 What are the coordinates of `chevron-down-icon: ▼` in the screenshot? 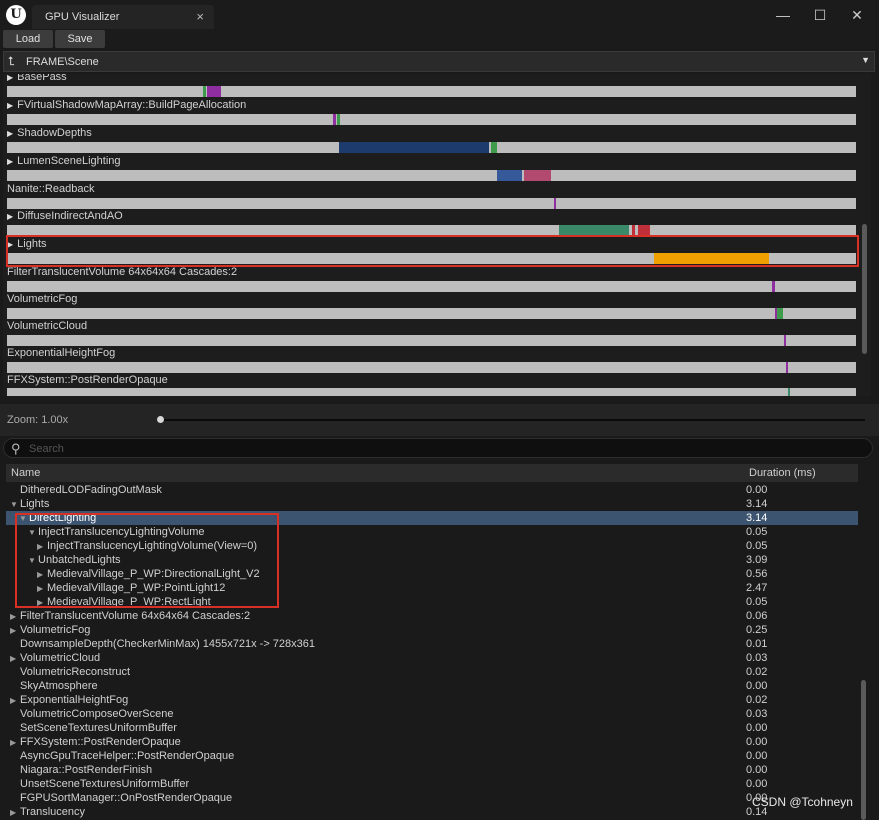 It's located at (865, 60).